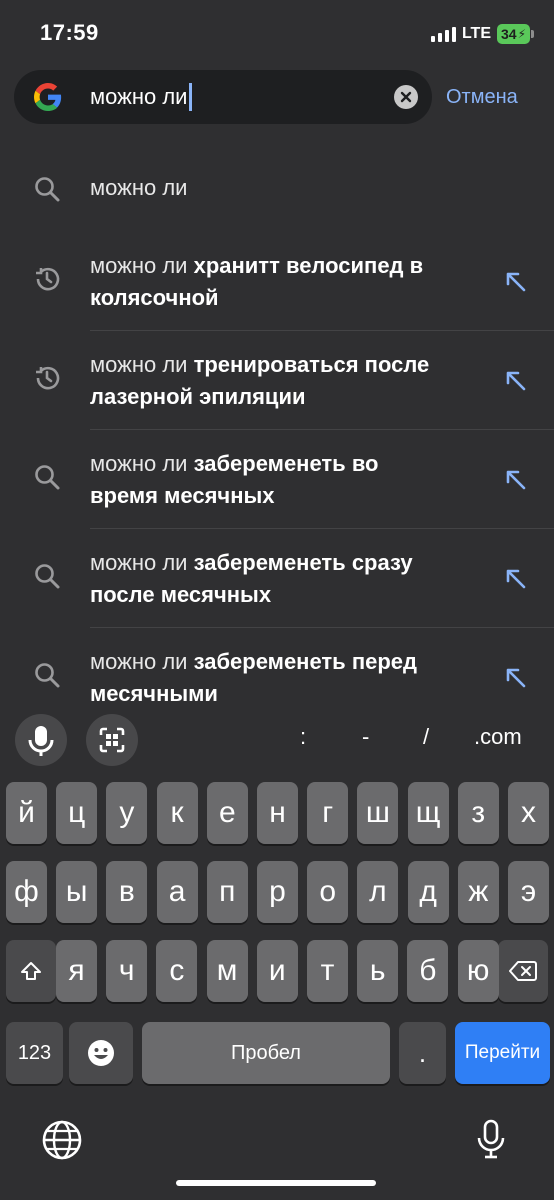  I want to click on numbers-key: 123, so click(34, 1053).